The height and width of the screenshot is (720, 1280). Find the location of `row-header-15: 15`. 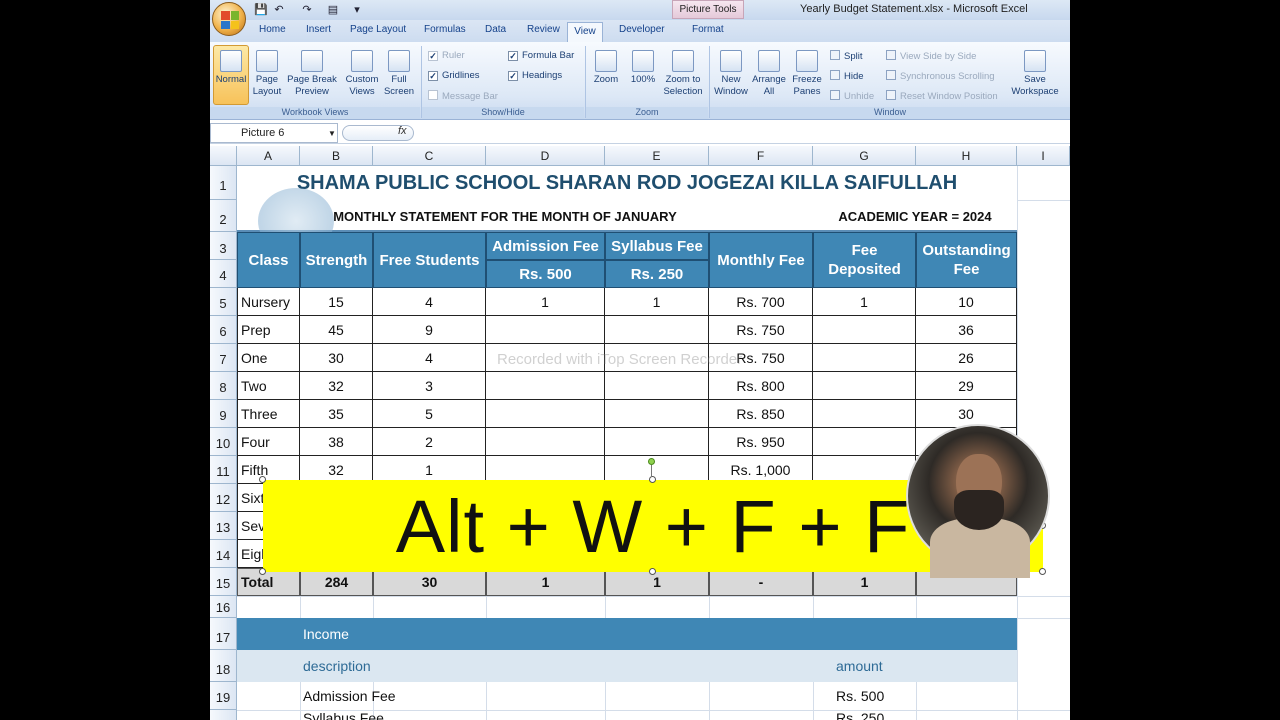

row-header-15: 15 is located at coordinates (223, 582).